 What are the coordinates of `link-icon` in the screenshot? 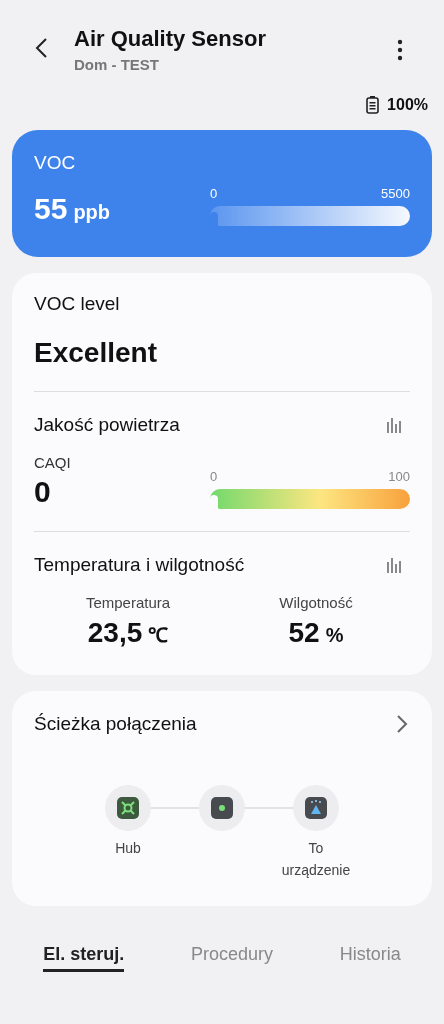 It's located at (222, 808).